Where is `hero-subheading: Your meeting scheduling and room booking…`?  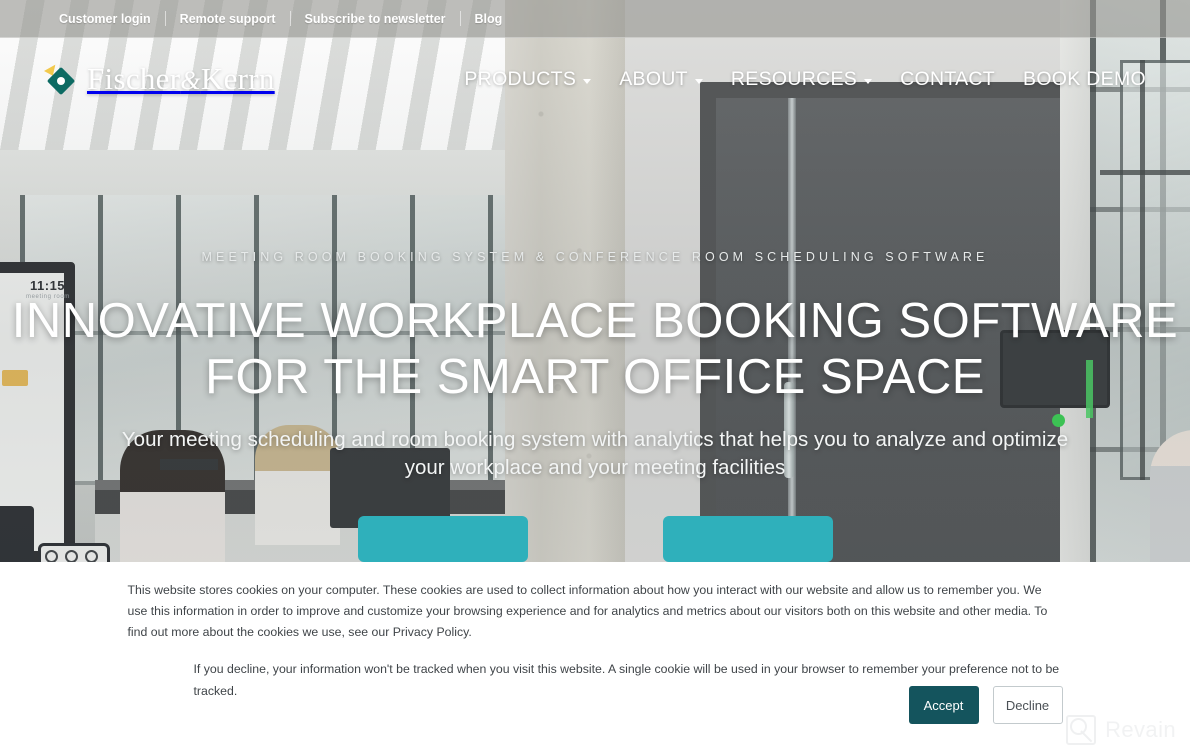 hero-subheading: Your meeting scheduling and room booking… is located at coordinates (595, 454).